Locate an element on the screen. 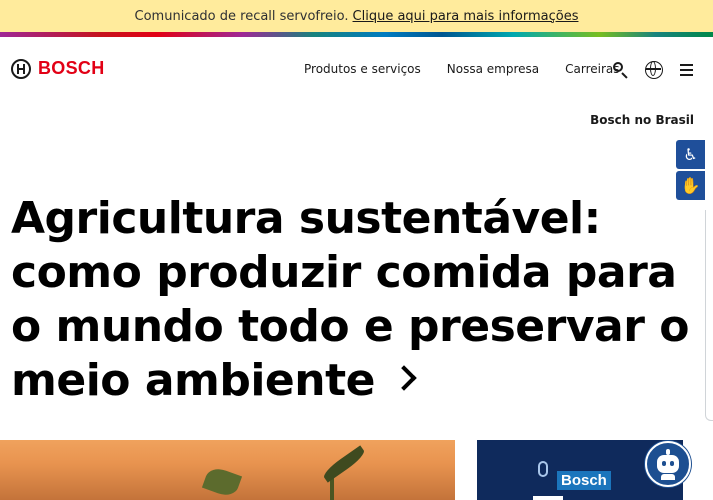 The image size is (713, 500). globe-icon is located at coordinates (654, 70).